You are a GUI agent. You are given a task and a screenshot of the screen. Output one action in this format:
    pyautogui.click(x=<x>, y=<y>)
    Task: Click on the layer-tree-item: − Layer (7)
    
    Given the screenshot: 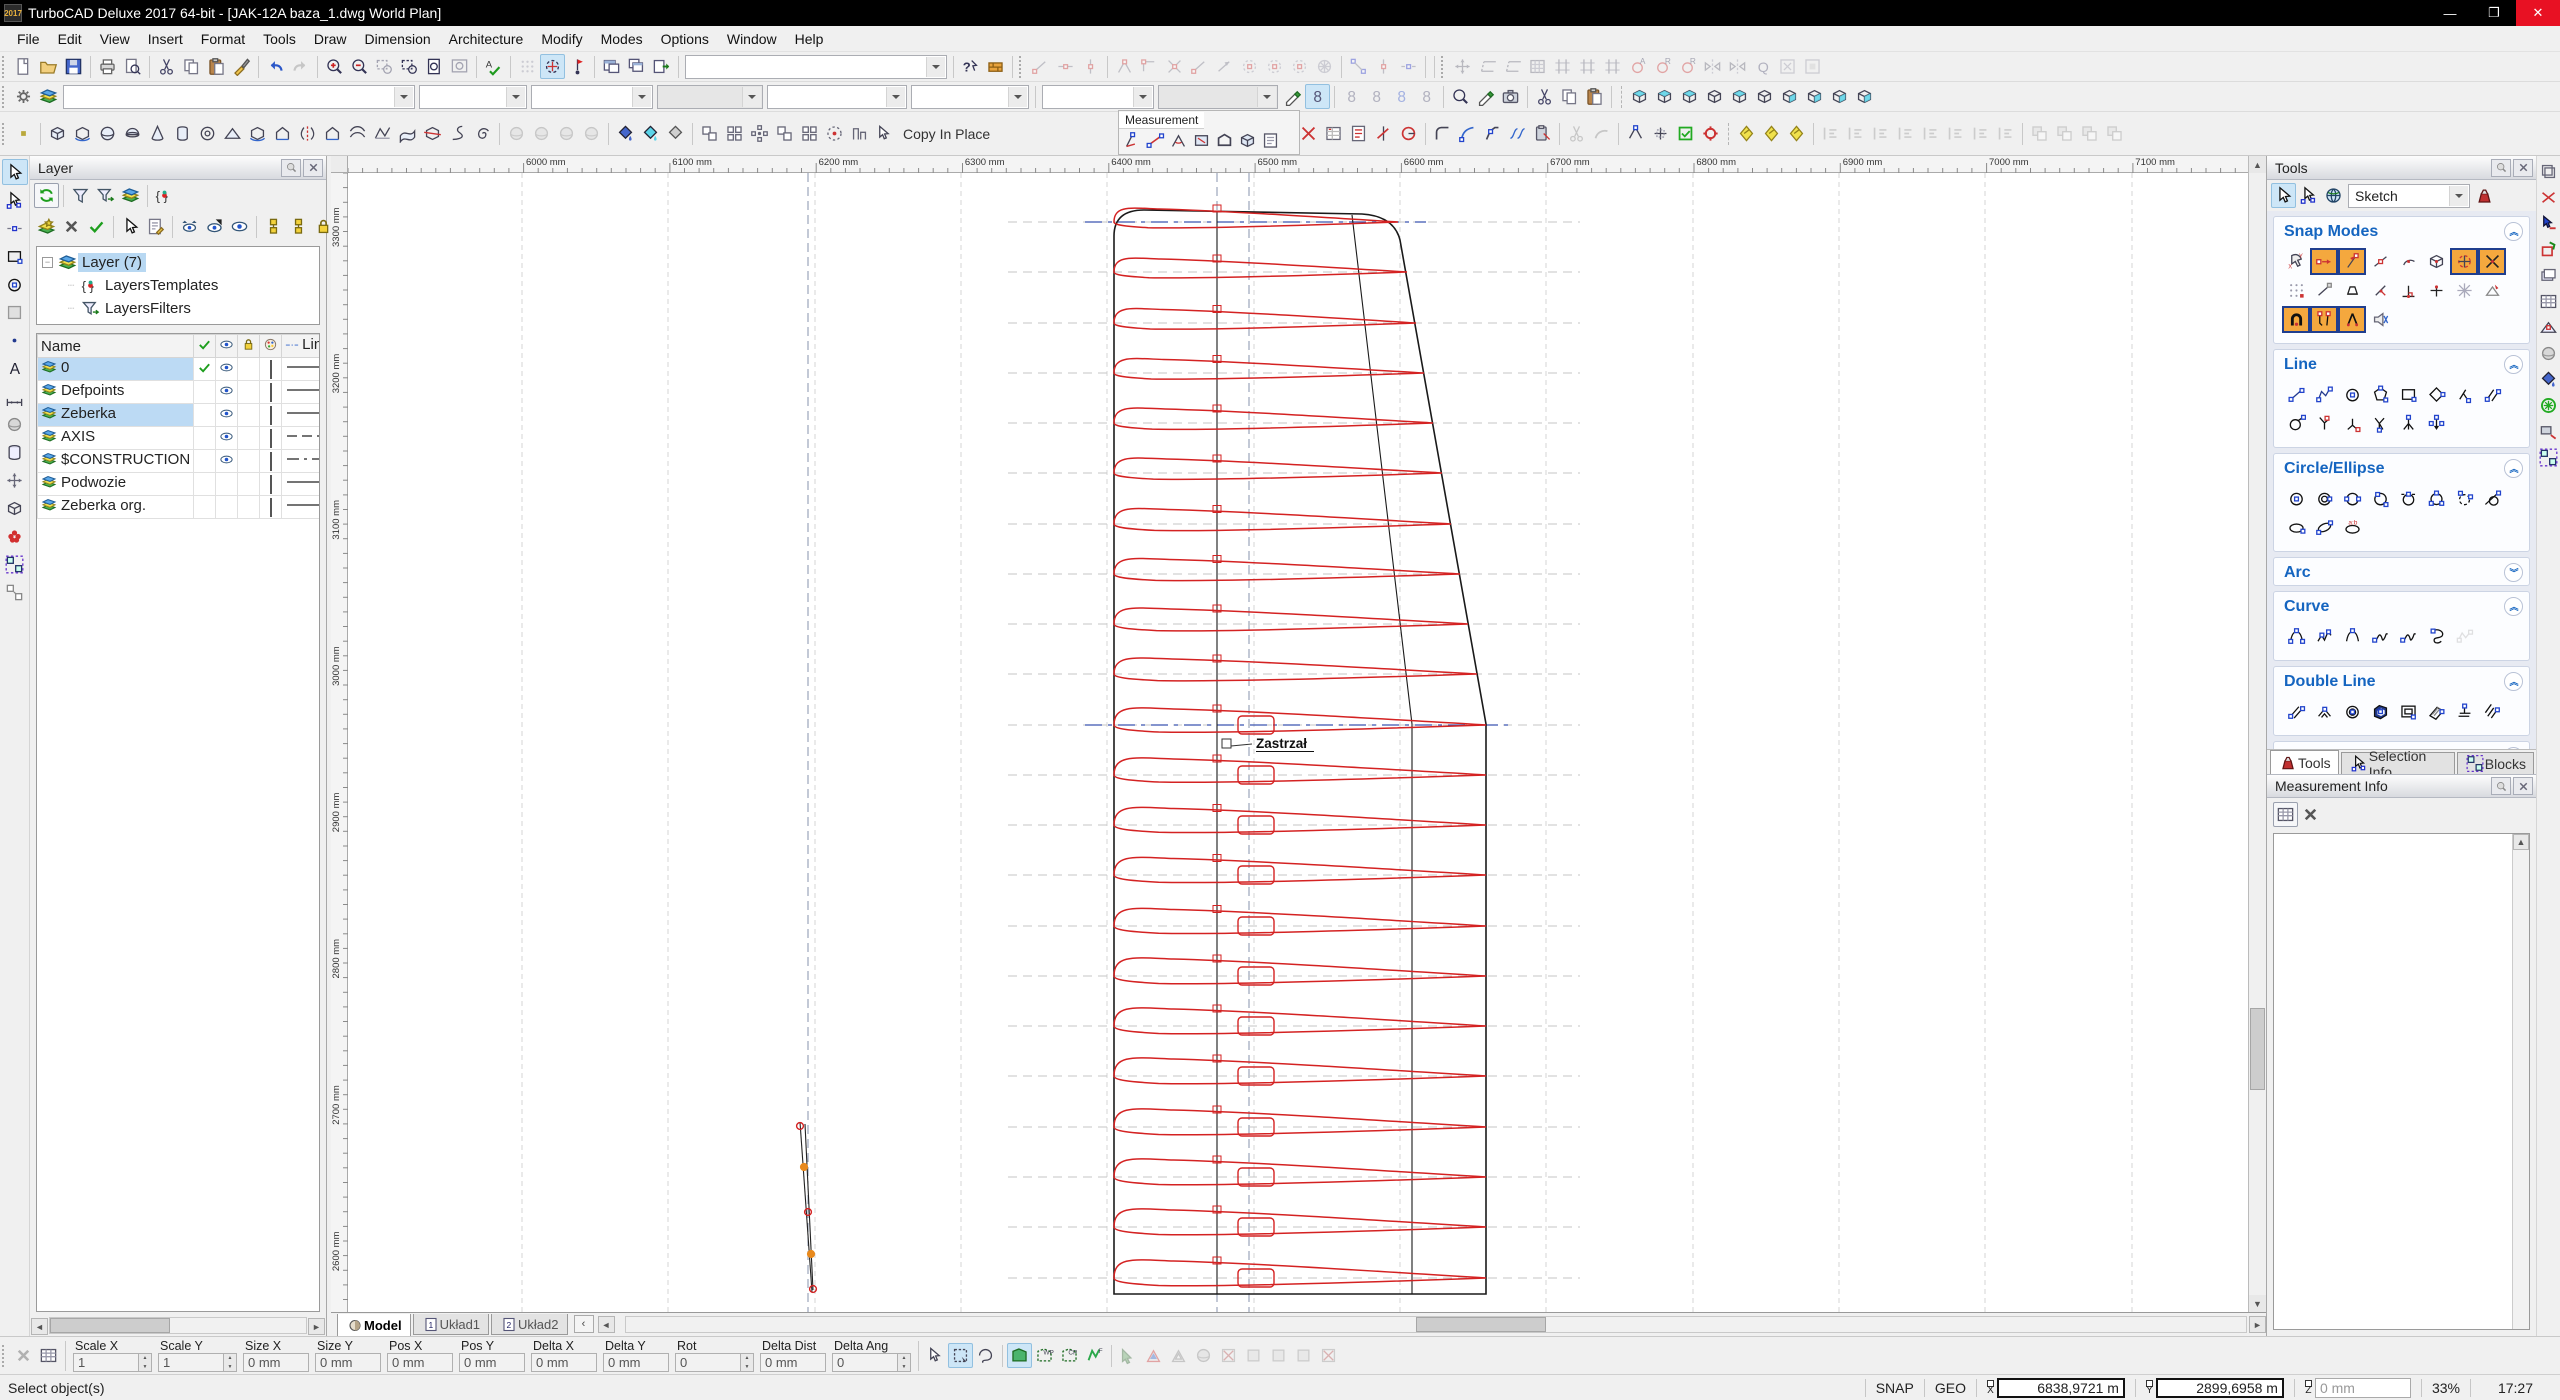 What is the action you would take?
    pyautogui.click(x=178, y=262)
    